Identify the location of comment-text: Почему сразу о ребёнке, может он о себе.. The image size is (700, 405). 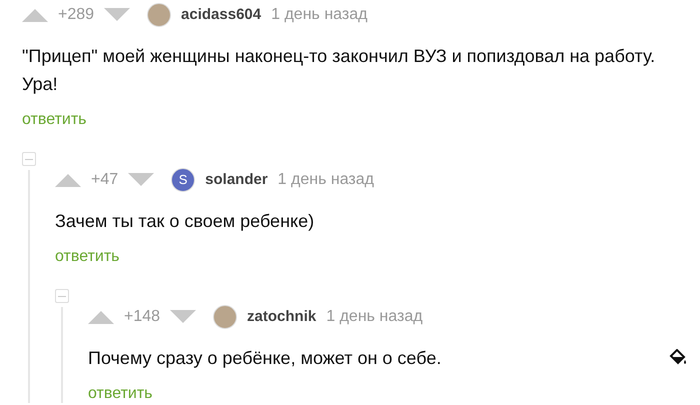
(265, 358).